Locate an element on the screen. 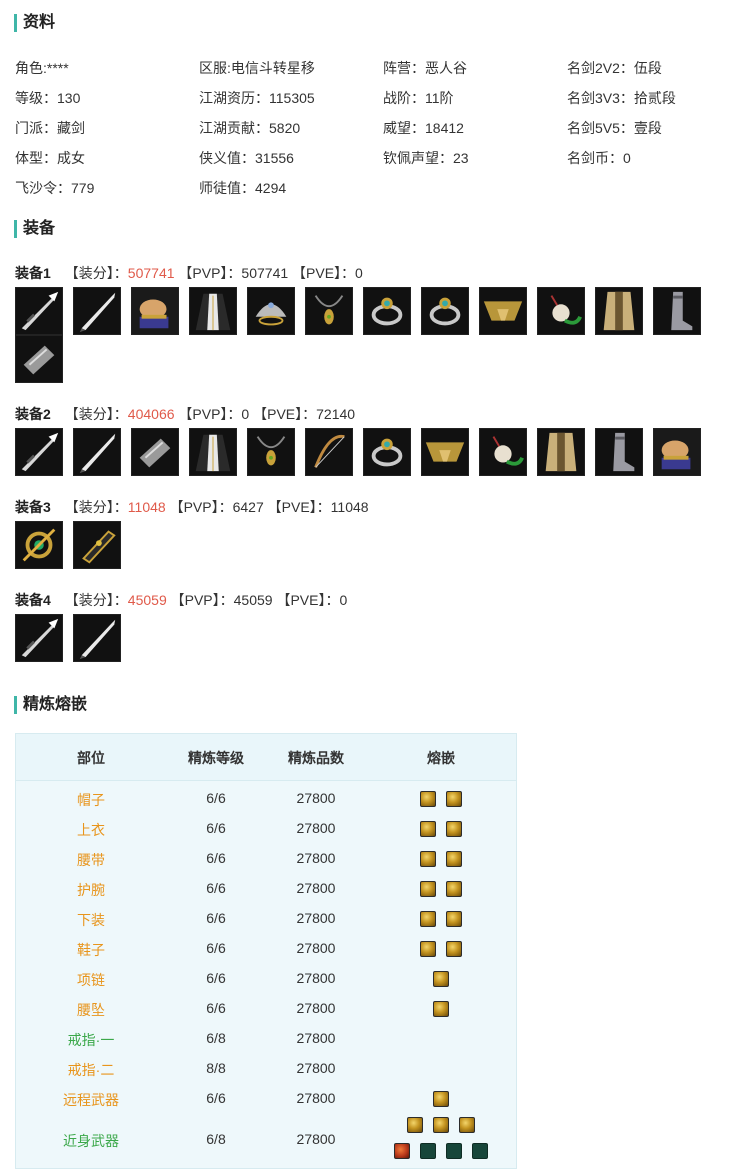 The image size is (756, 1175). equipment-set-name: 装备3 is located at coordinates (33, 507).